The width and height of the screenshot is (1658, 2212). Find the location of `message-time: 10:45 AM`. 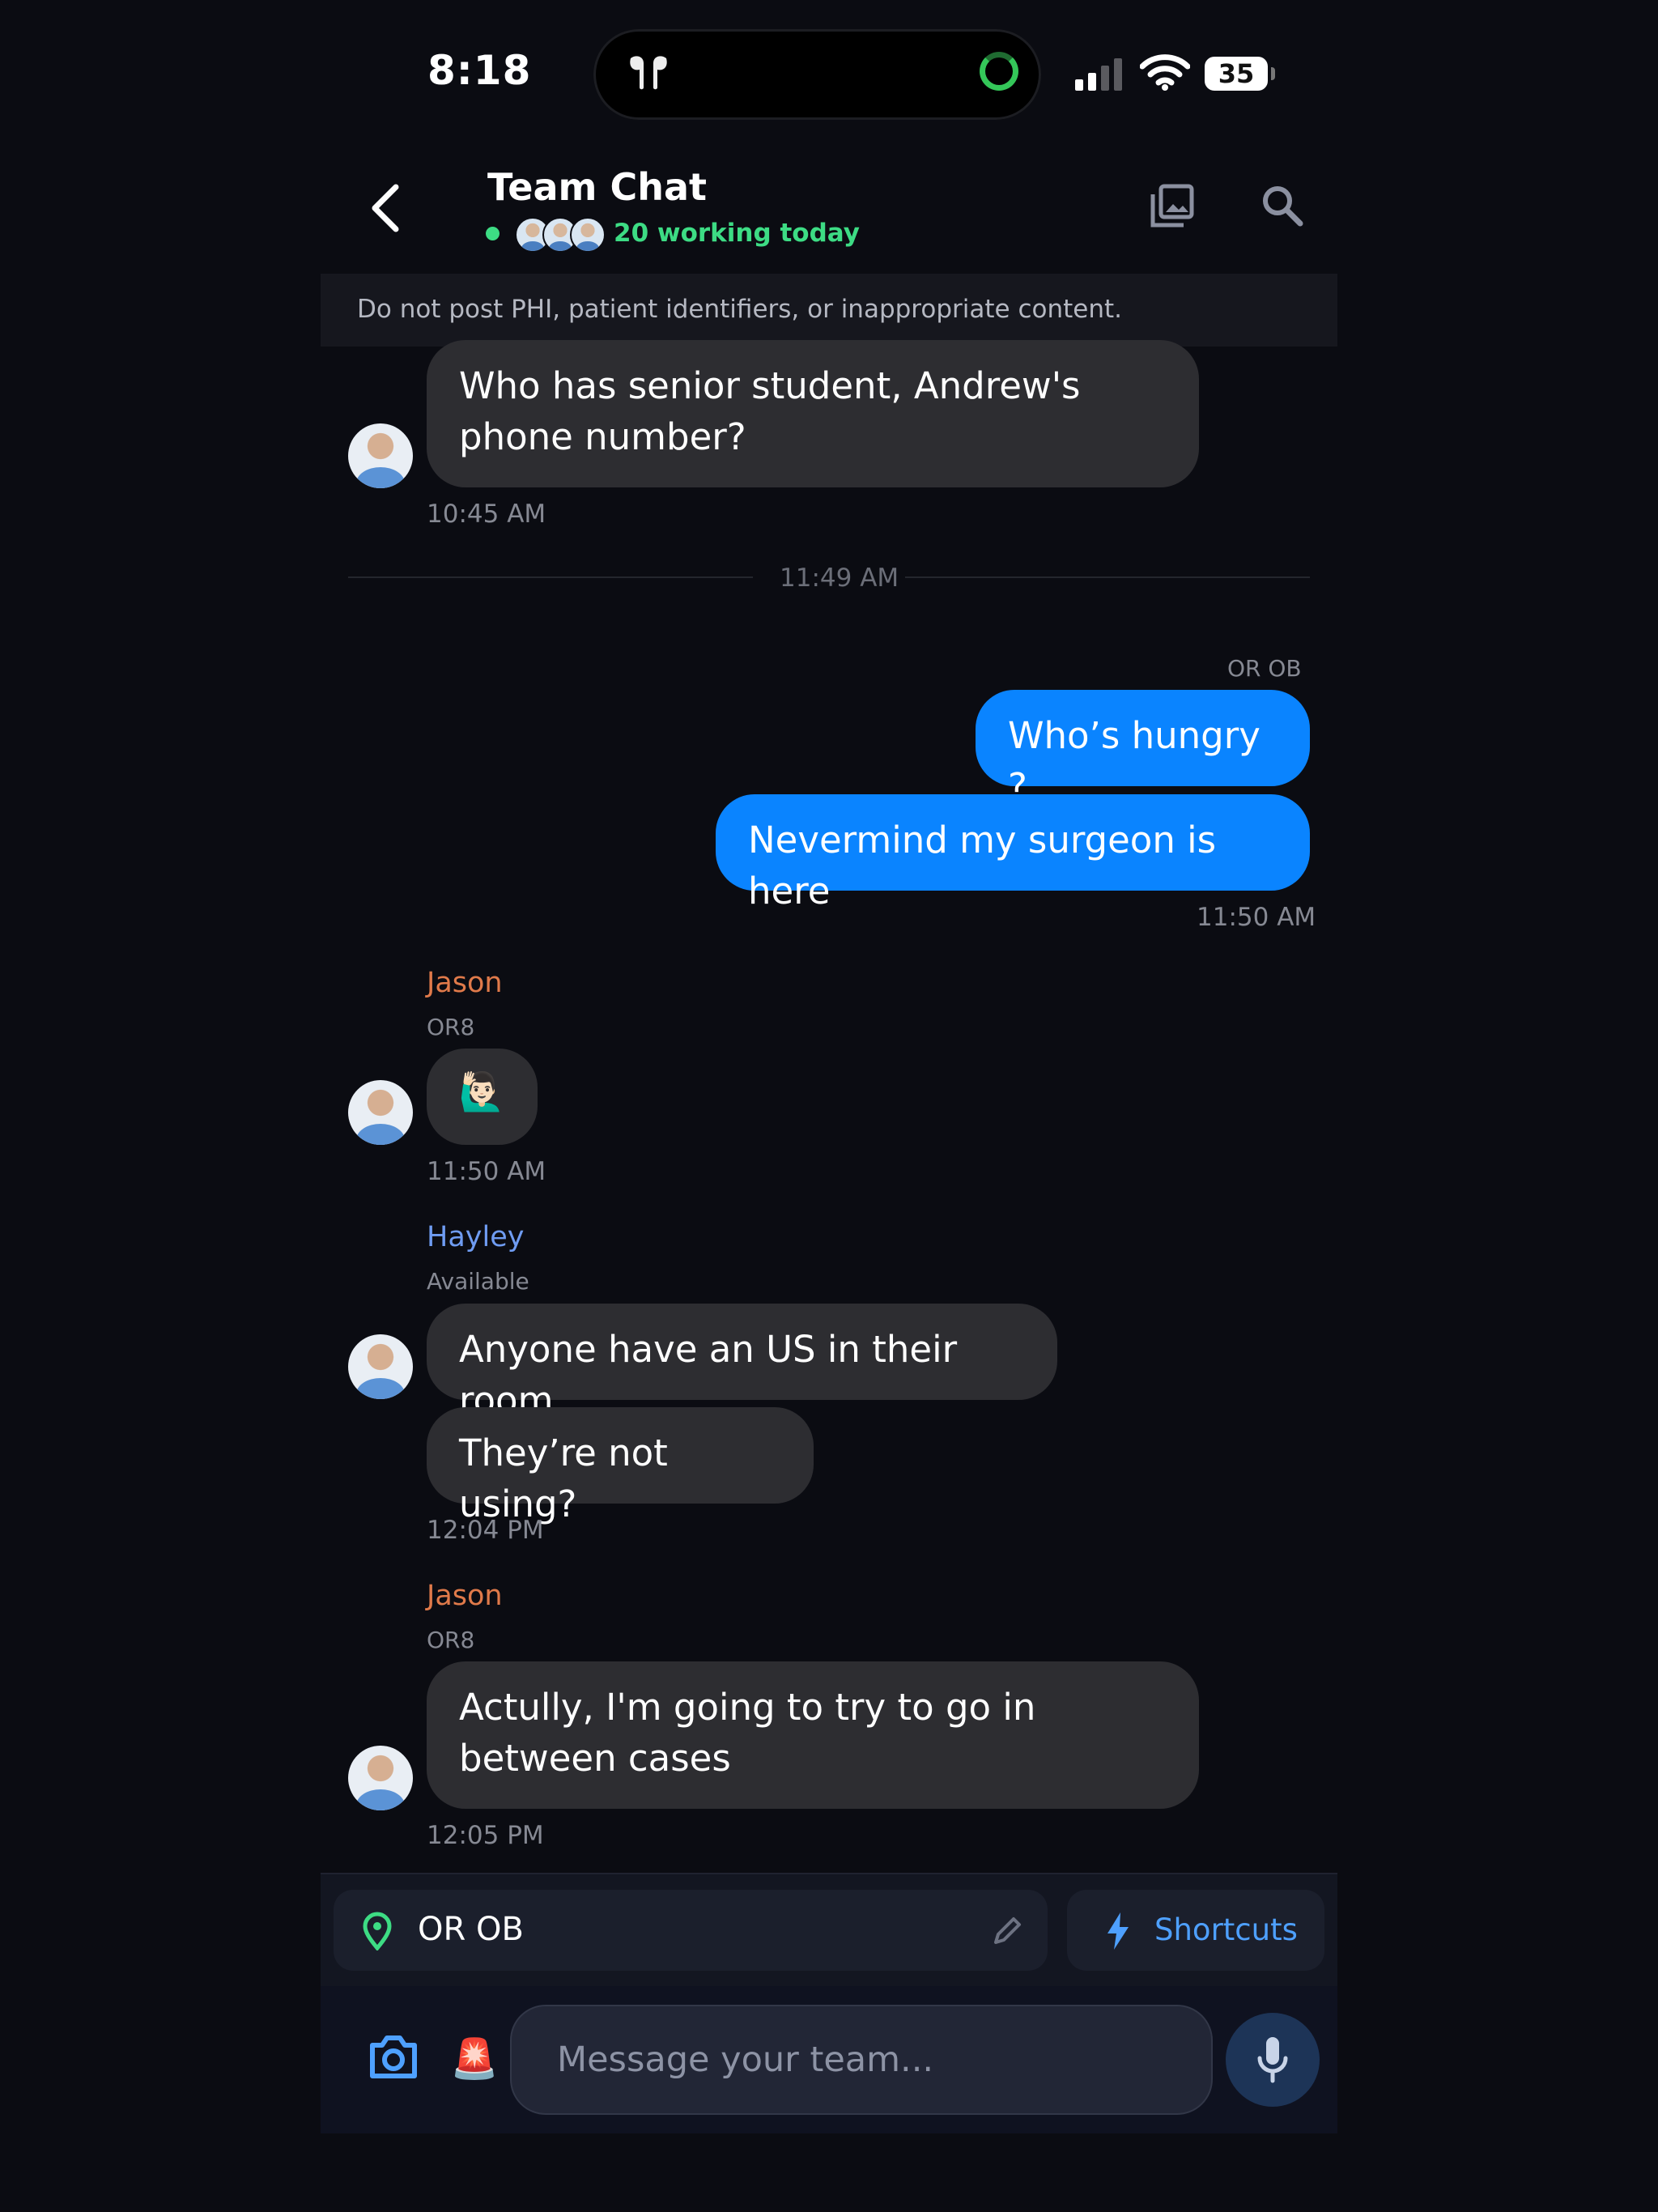

message-time: 10:45 AM is located at coordinates (486, 514).